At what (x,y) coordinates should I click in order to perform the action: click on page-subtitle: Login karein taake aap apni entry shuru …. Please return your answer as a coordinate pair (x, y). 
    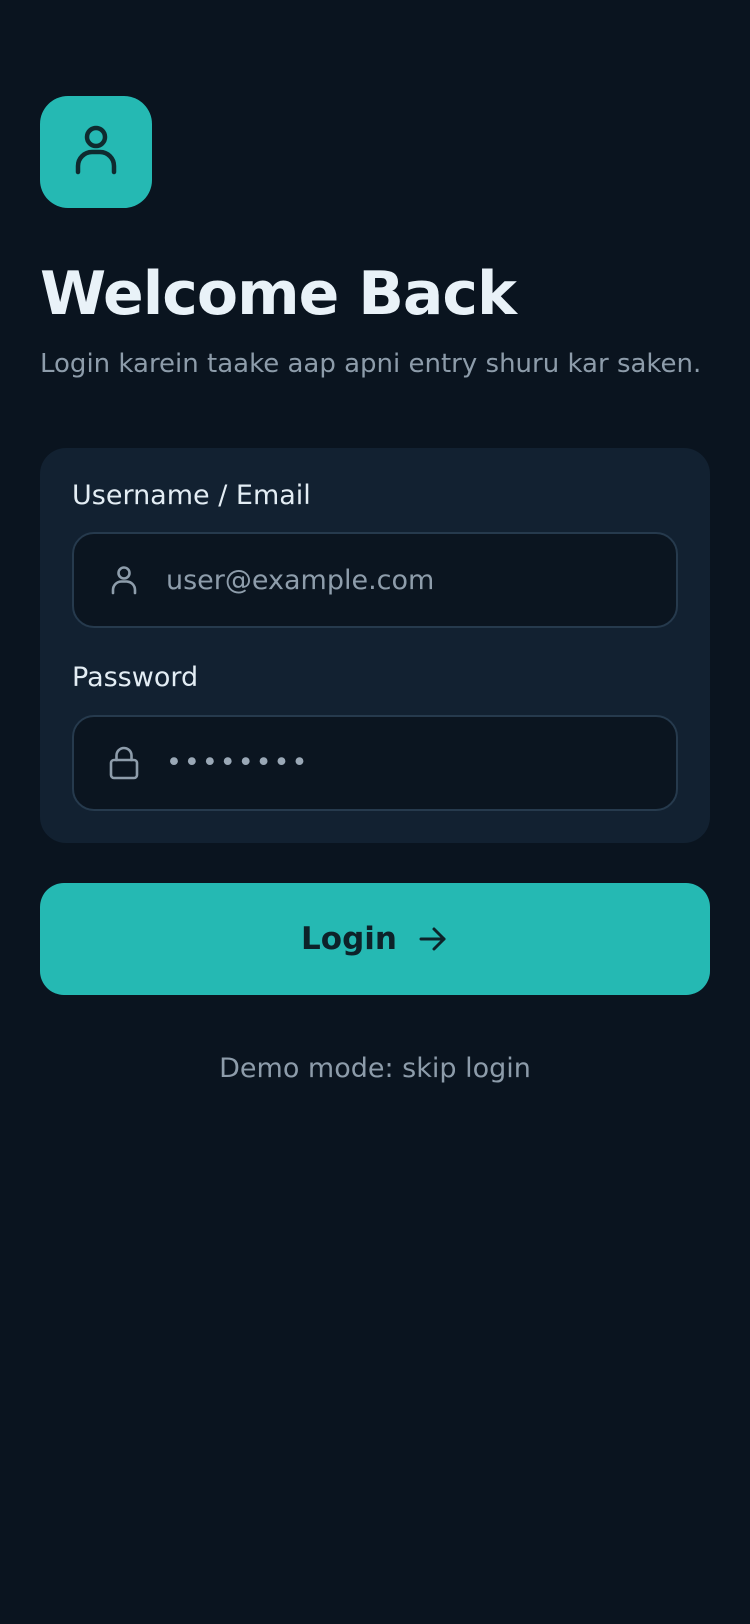
    Looking at the image, I should click on (371, 364).